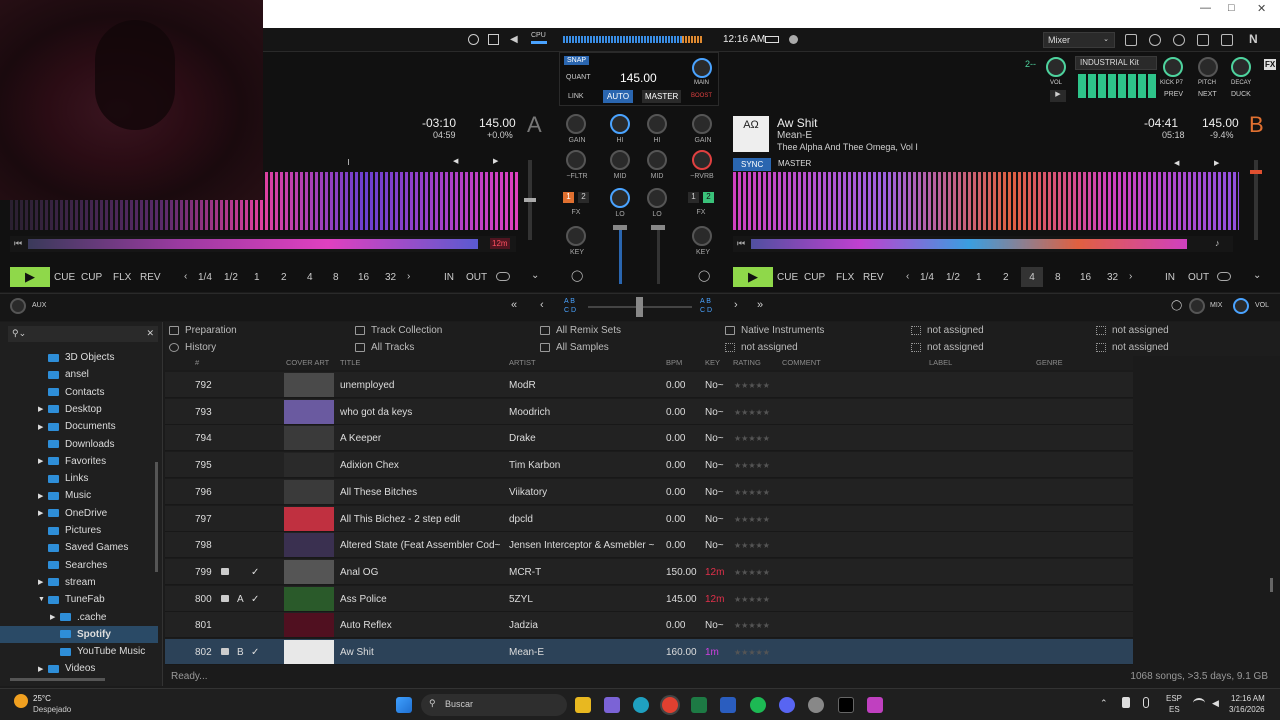 The image size is (1280, 720). I want to click on deck-b-flx-button: FLX, so click(845, 277).